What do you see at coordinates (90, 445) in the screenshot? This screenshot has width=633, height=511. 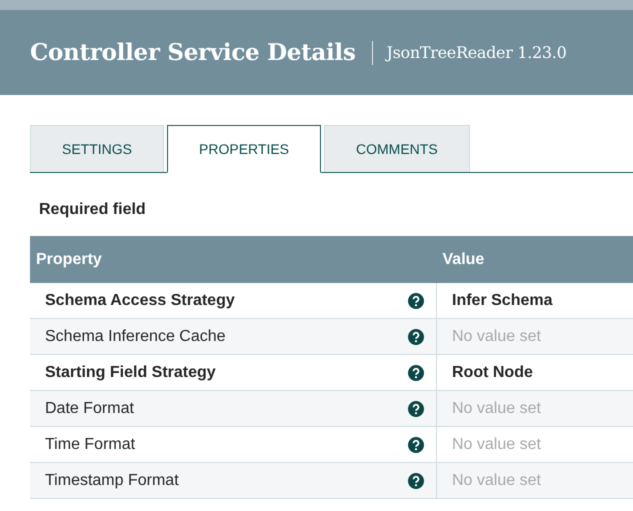 I see `property-name: Time Format` at bounding box center [90, 445].